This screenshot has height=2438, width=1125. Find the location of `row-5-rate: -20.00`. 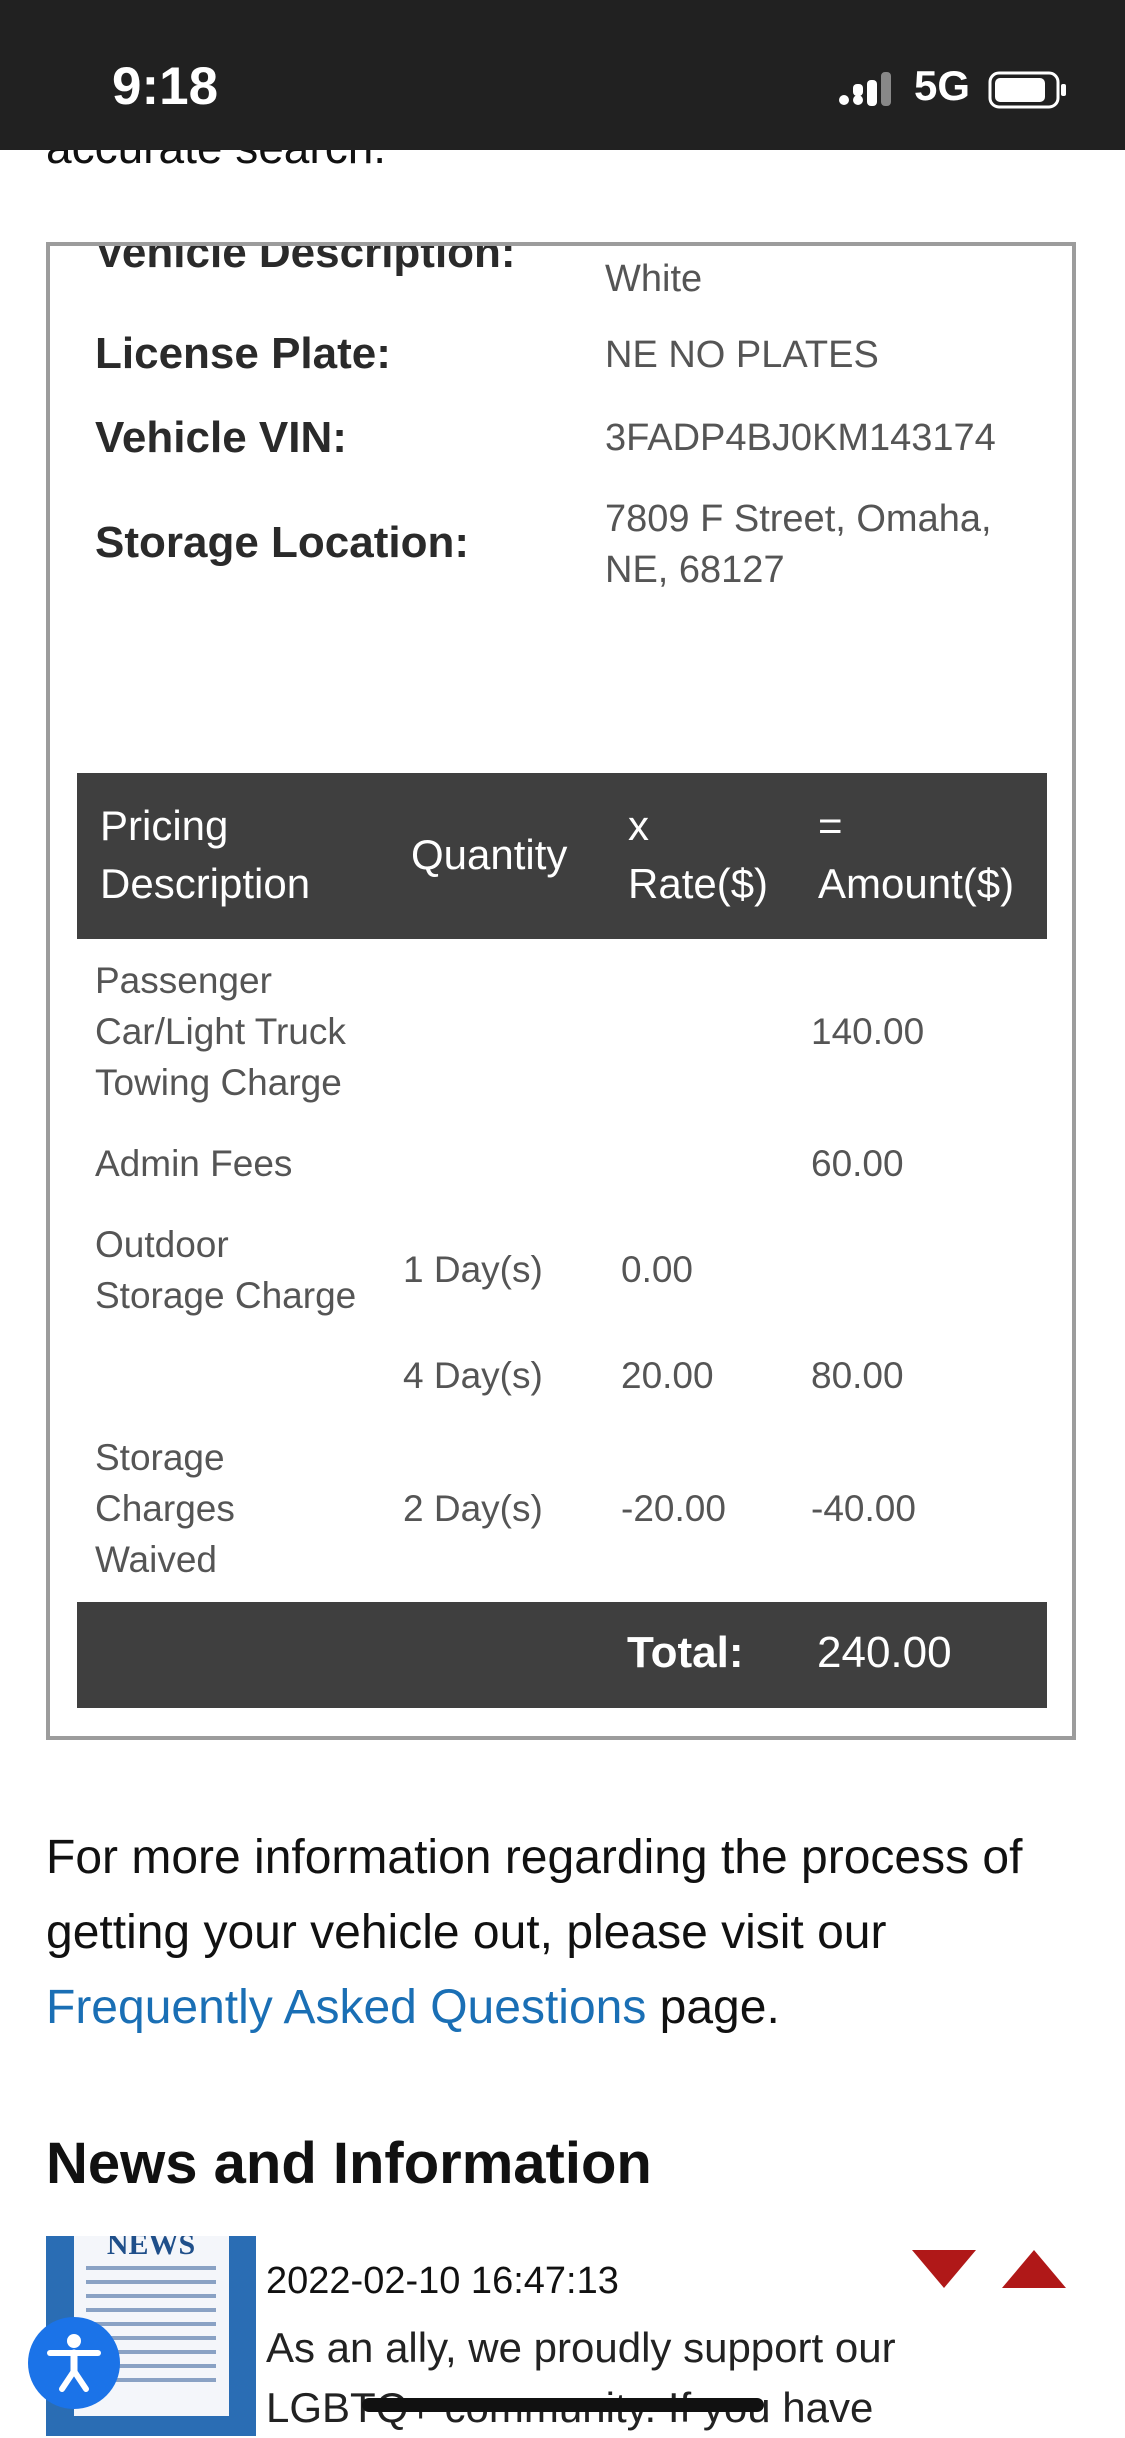

row-5-rate: -20.00 is located at coordinates (673, 1508).